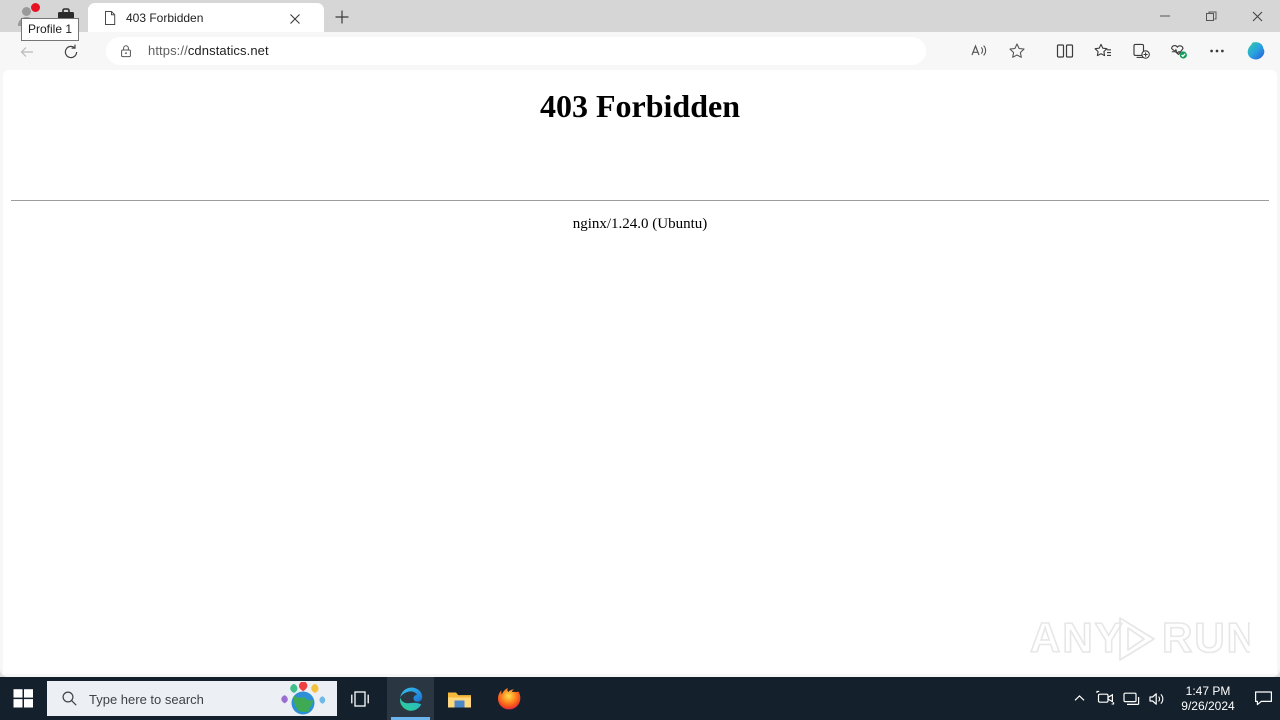  I want to click on task-view-button, so click(360, 698).